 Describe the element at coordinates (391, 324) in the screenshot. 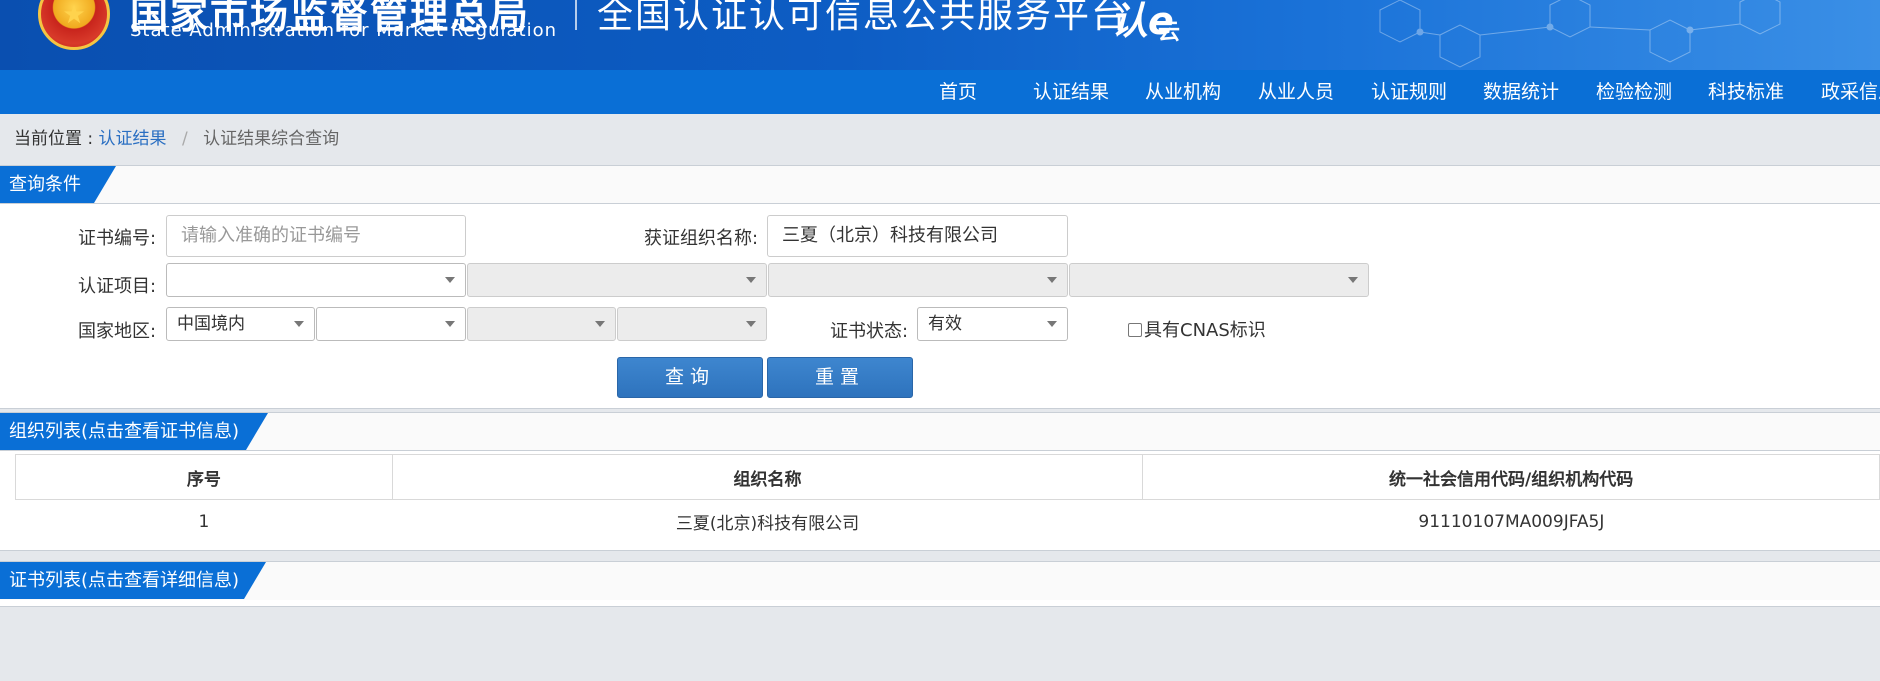

I see `region-select-province` at that location.